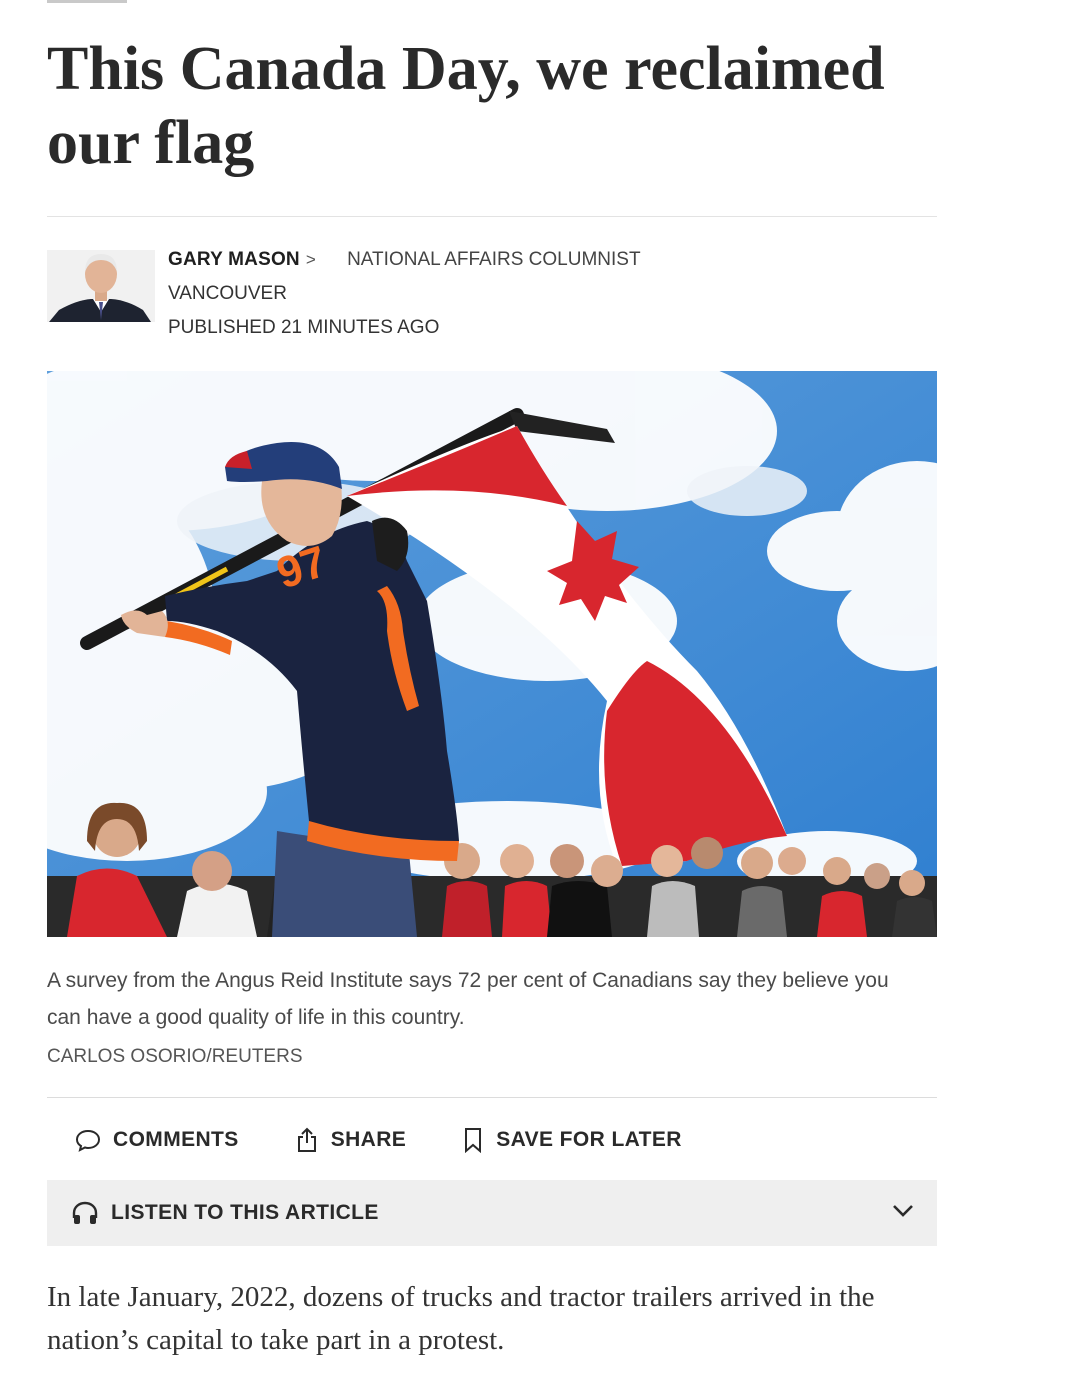 The height and width of the screenshot is (1383, 1080). What do you see at coordinates (245, 1212) in the screenshot?
I see `listen-label: LISTEN TO THIS ARTICLE` at bounding box center [245, 1212].